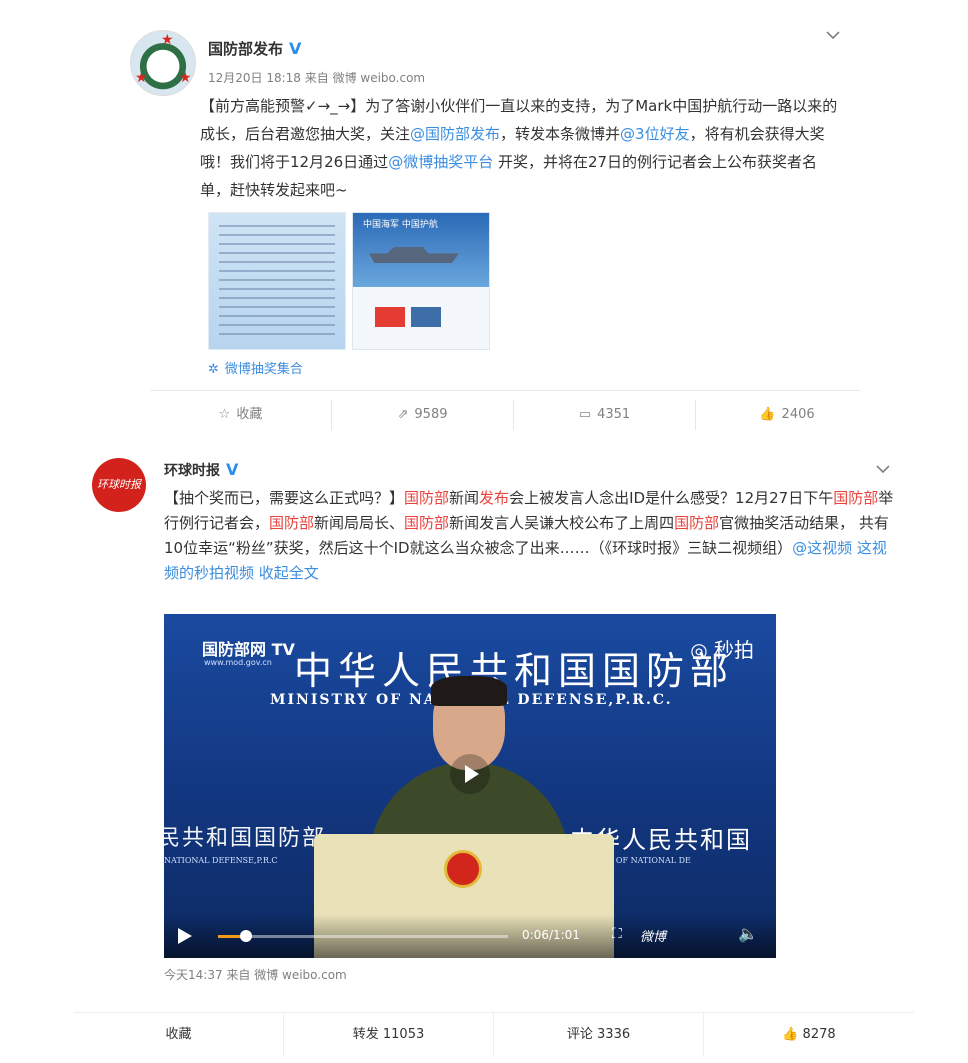 Image resolution: width=968 pixels, height=1063 pixels. I want to click on mention-link: @国防部发布, so click(455, 134).